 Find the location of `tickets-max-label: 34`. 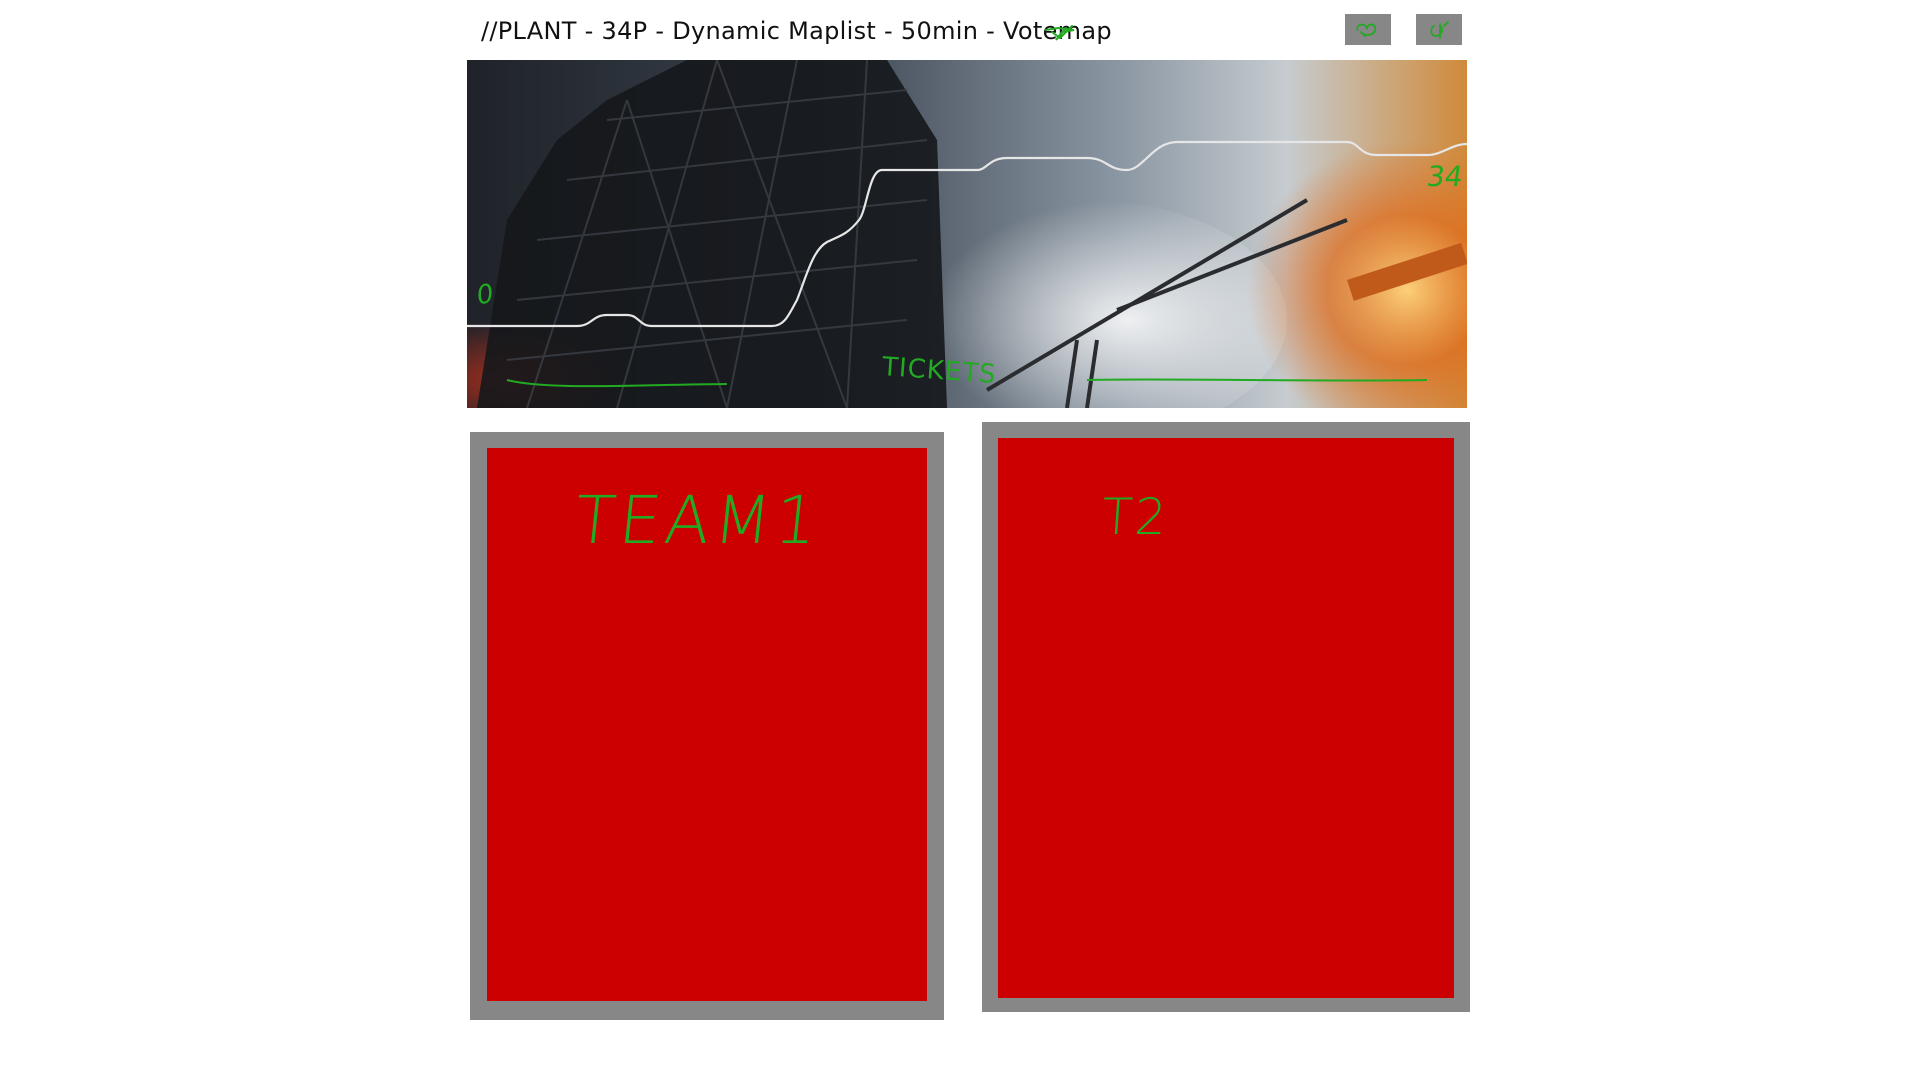

tickets-max-label: 34 is located at coordinates (1444, 176).